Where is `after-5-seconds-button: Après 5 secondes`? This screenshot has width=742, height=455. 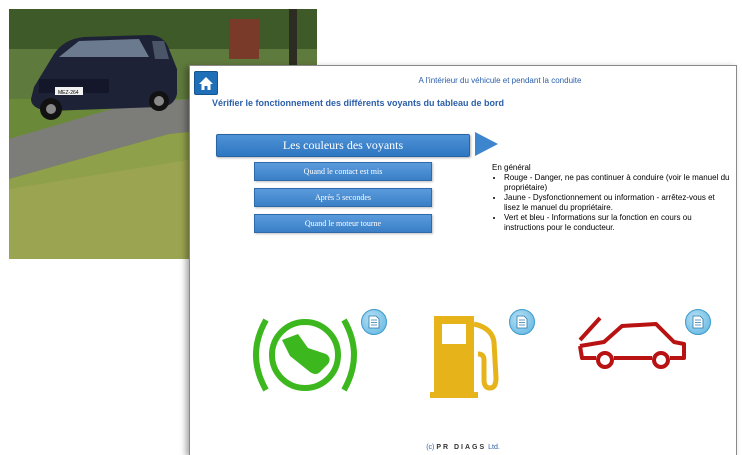 after-5-seconds-button: Après 5 secondes is located at coordinates (343, 197).